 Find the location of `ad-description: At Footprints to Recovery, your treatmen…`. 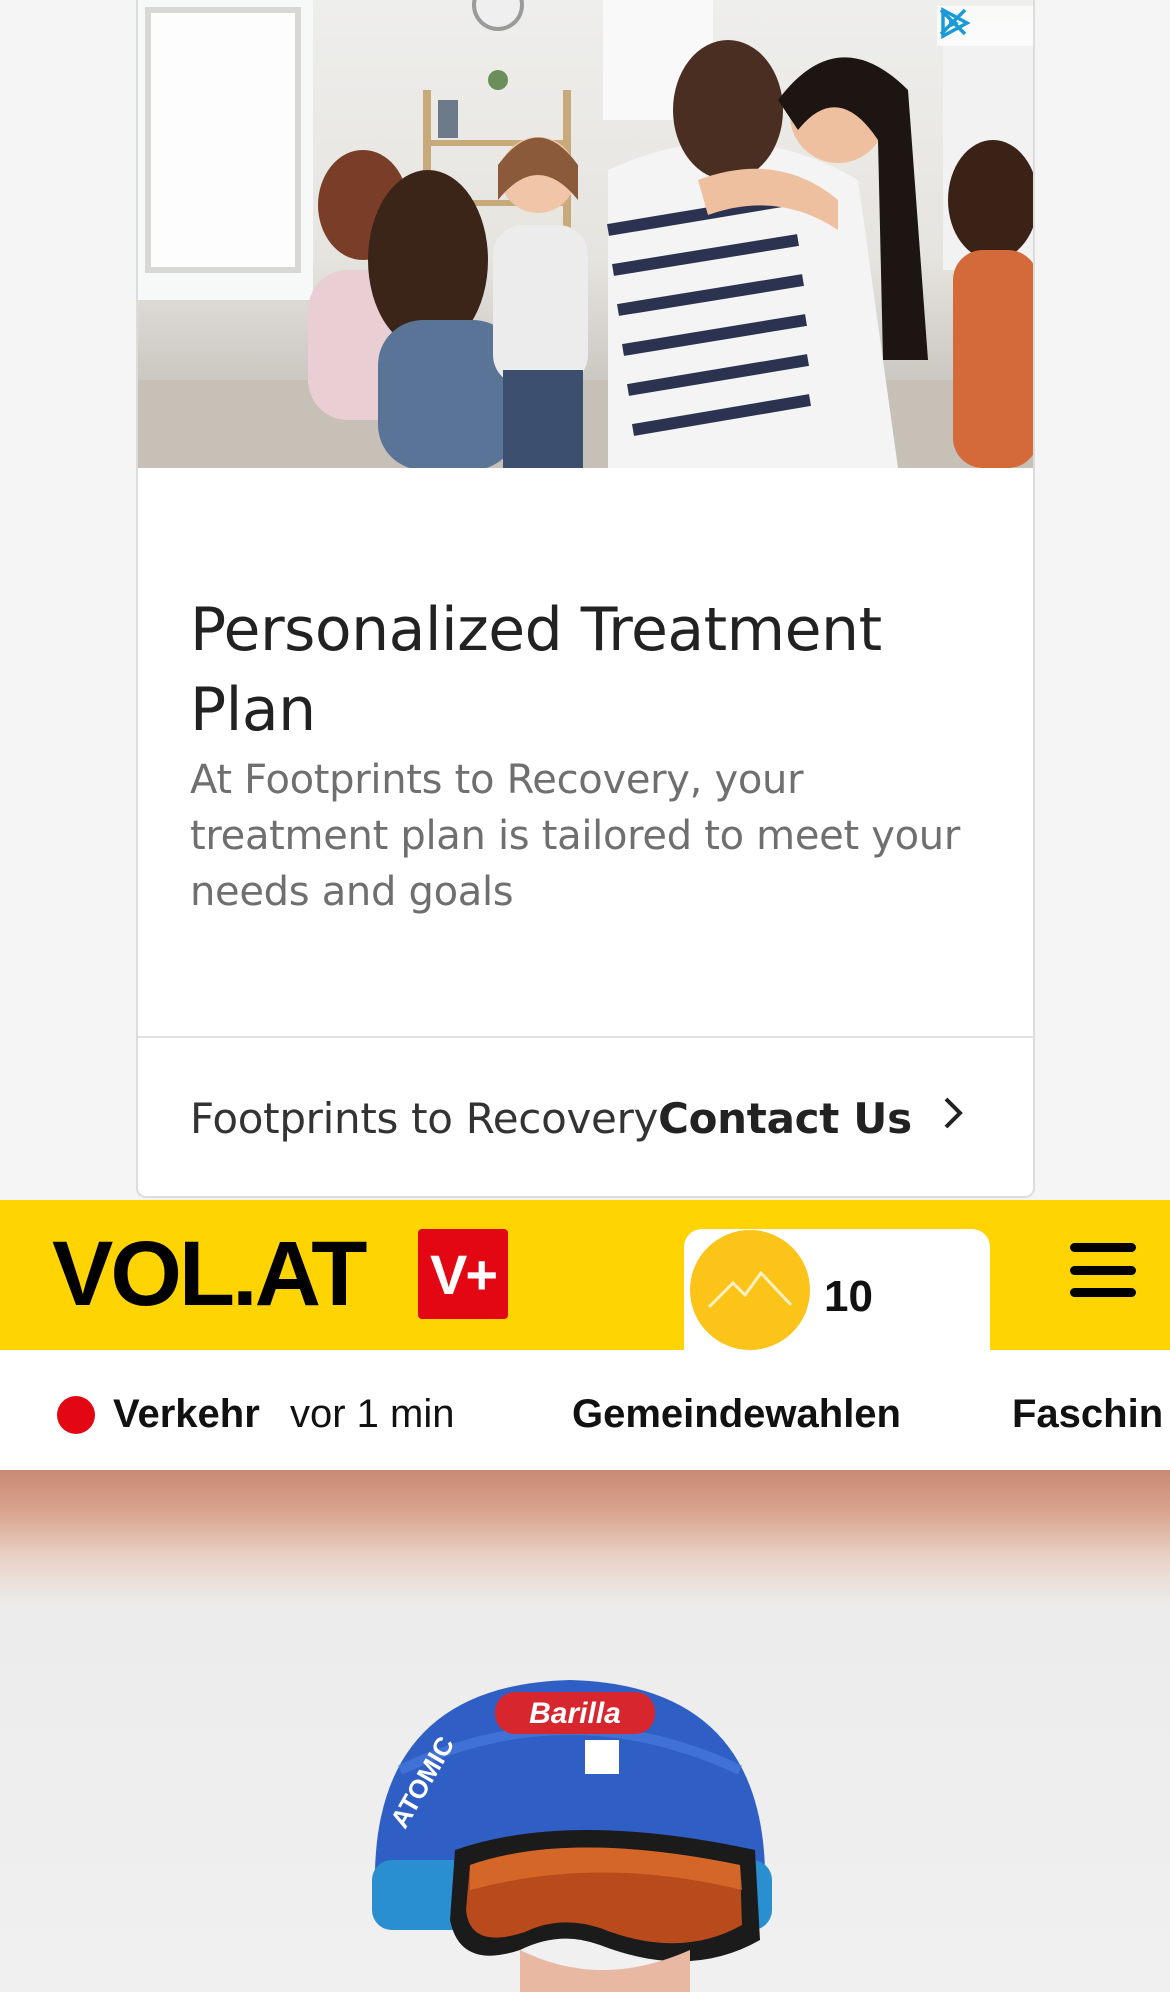

ad-description: At Footprints to Recovery, your treatmen… is located at coordinates (600, 836).